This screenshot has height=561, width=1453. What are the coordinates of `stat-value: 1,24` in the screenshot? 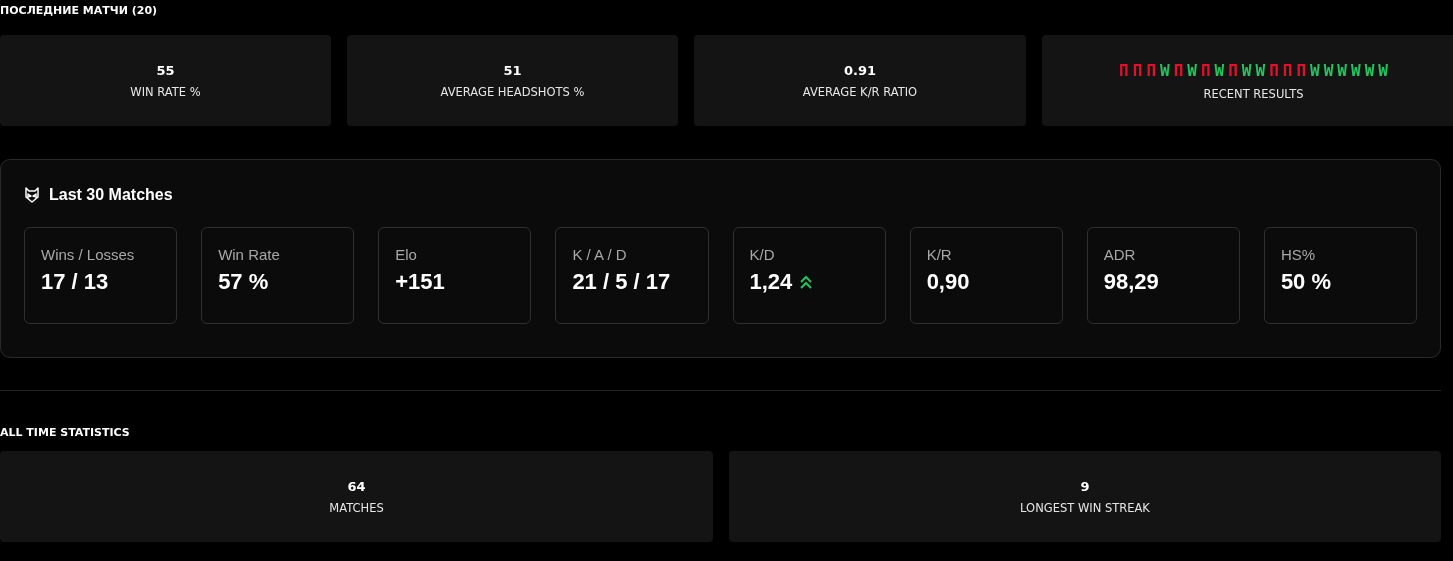 It's located at (771, 282).